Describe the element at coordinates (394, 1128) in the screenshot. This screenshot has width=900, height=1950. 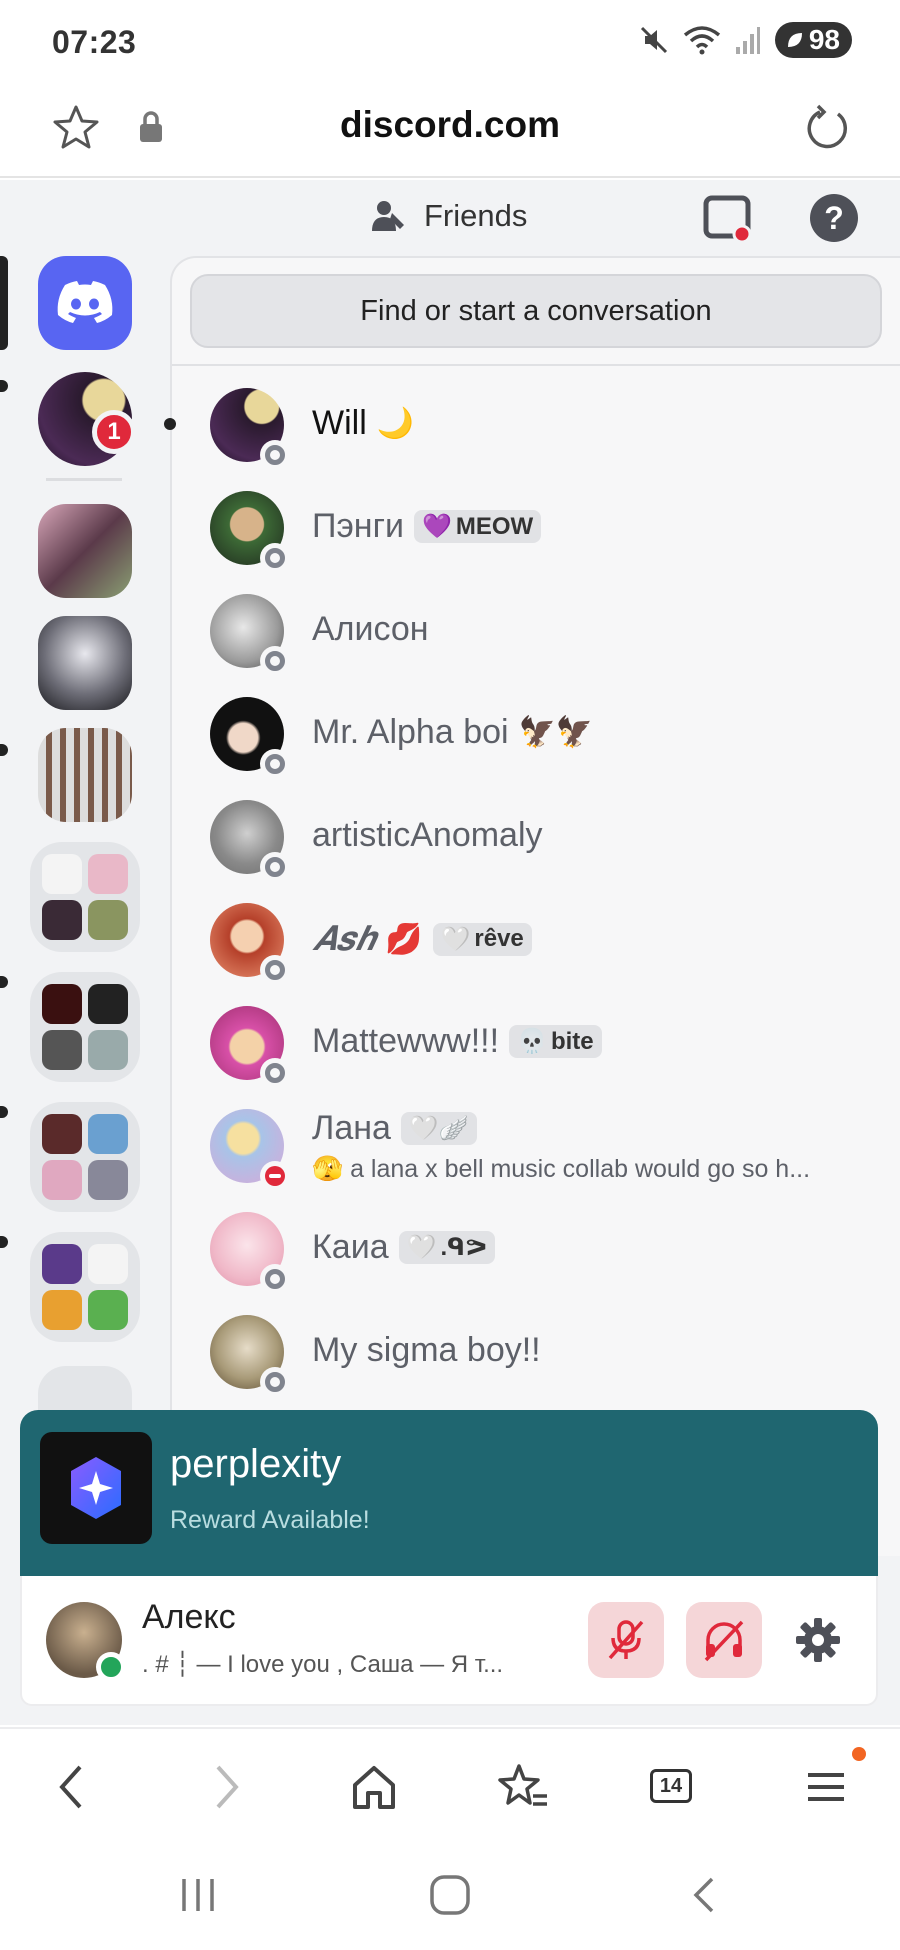
I see `dm-name: Лана 🤍🪽` at that location.